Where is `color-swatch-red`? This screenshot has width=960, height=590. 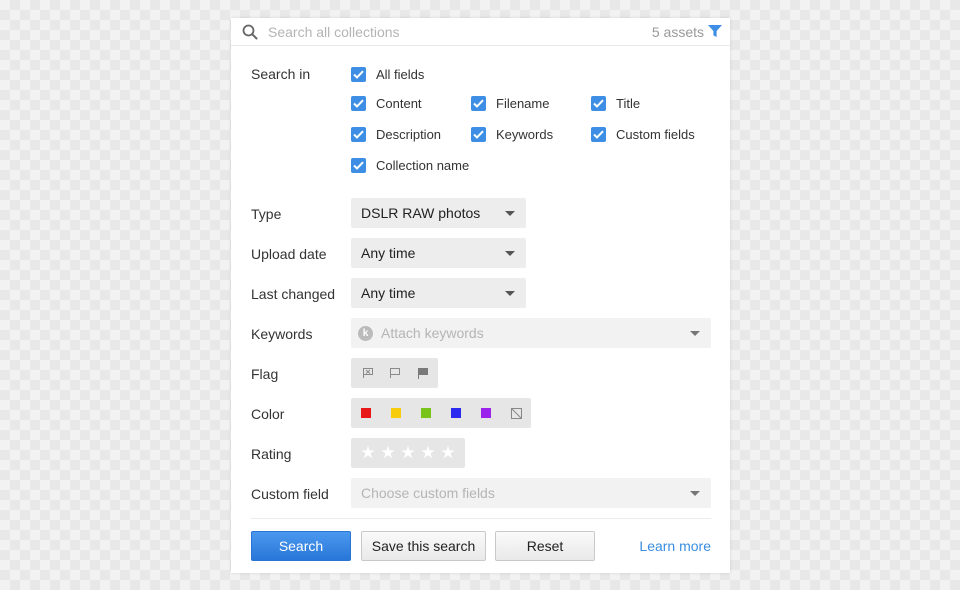
color-swatch-red is located at coordinates (366, 413).